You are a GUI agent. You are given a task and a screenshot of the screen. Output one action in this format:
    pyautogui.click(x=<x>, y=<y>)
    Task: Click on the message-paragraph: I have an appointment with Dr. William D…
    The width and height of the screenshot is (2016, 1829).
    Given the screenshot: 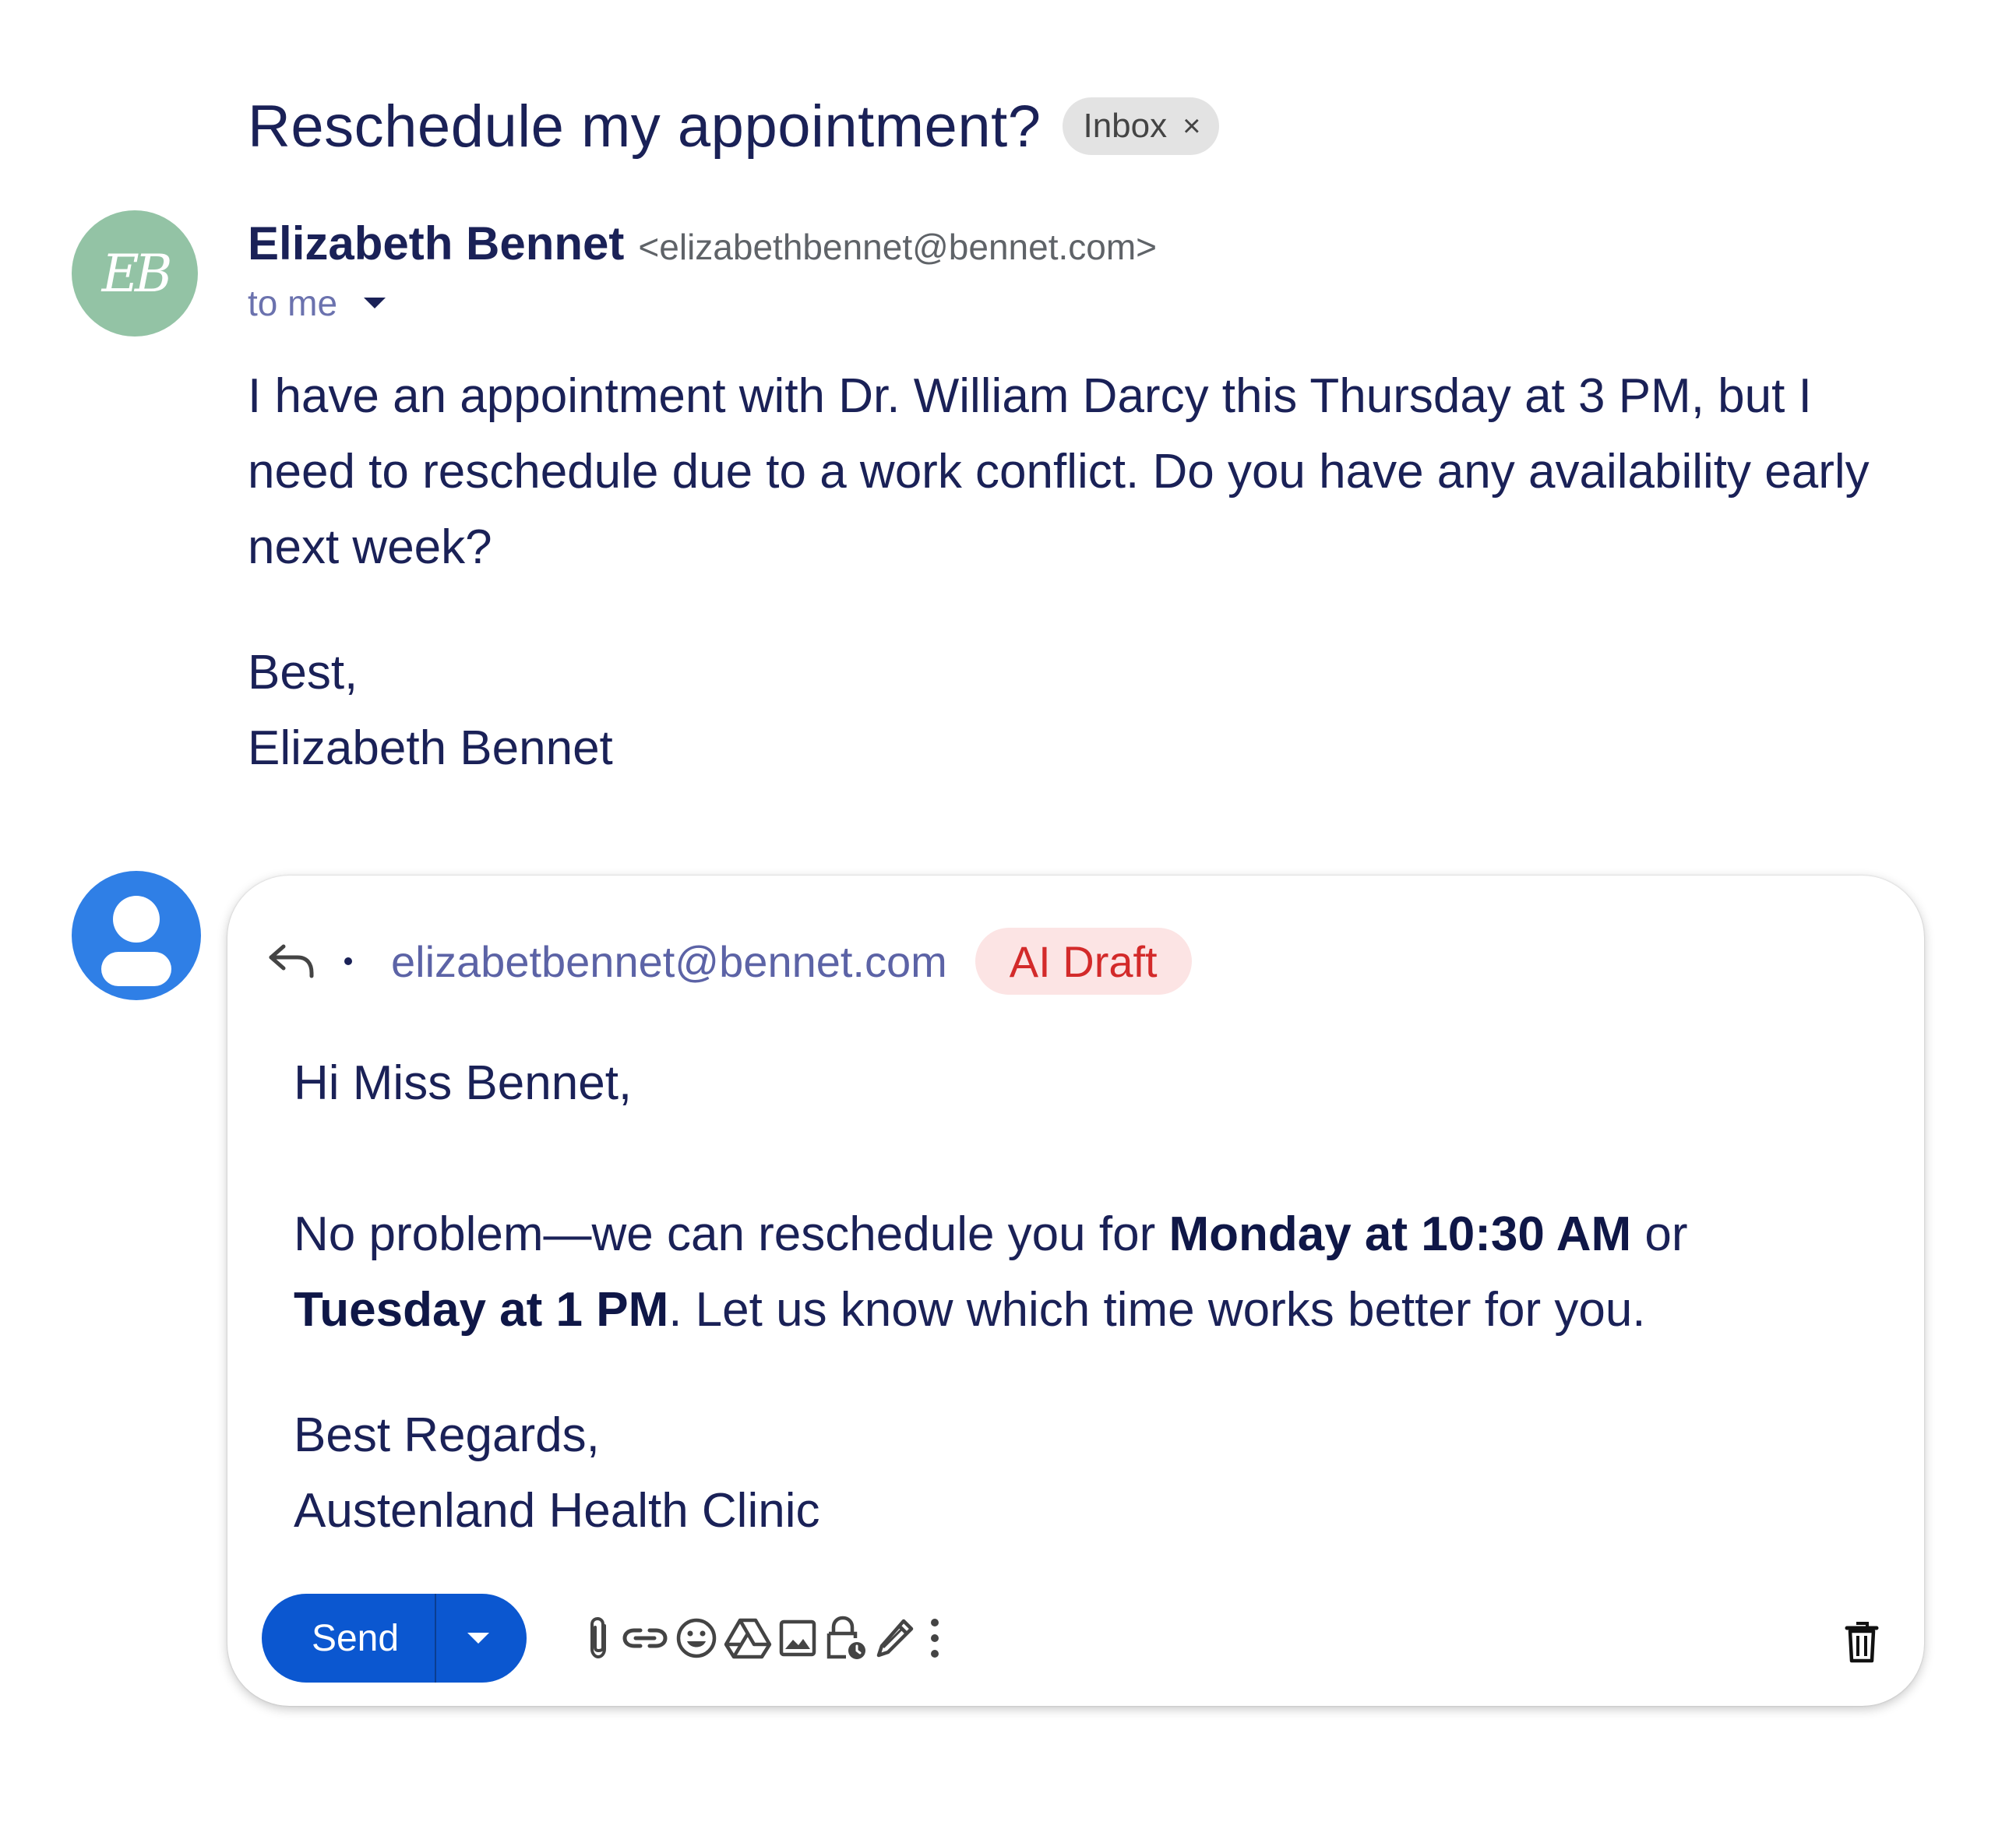 What is the action you would take?
    pyautogui.click(x=1059, y=471)
    